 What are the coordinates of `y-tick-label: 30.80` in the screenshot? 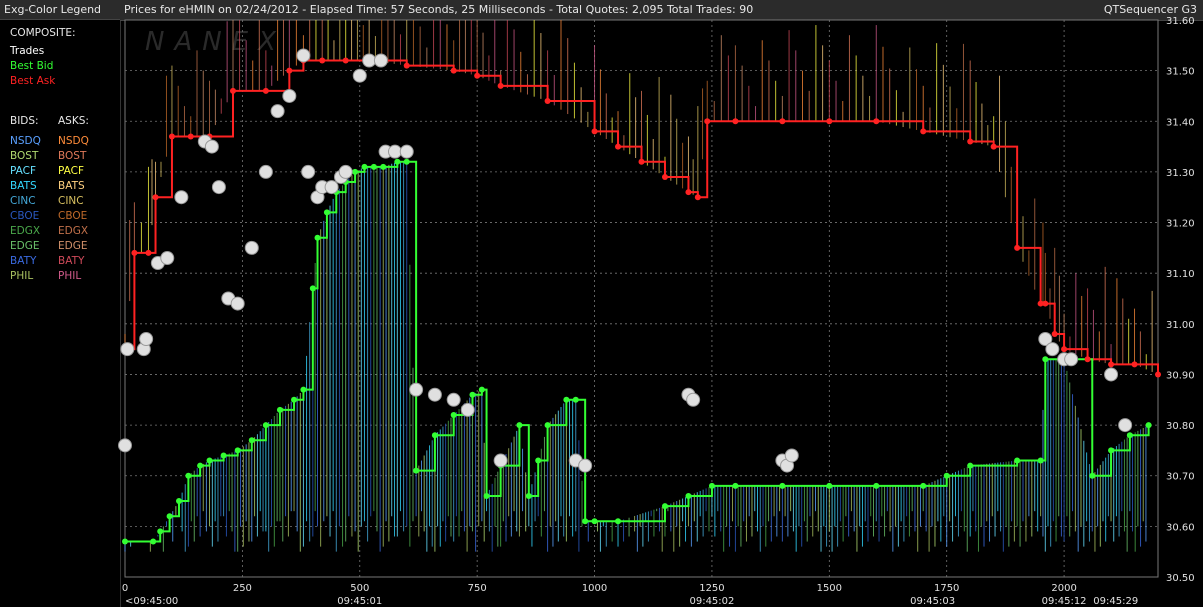 It's located at (1180, 426).